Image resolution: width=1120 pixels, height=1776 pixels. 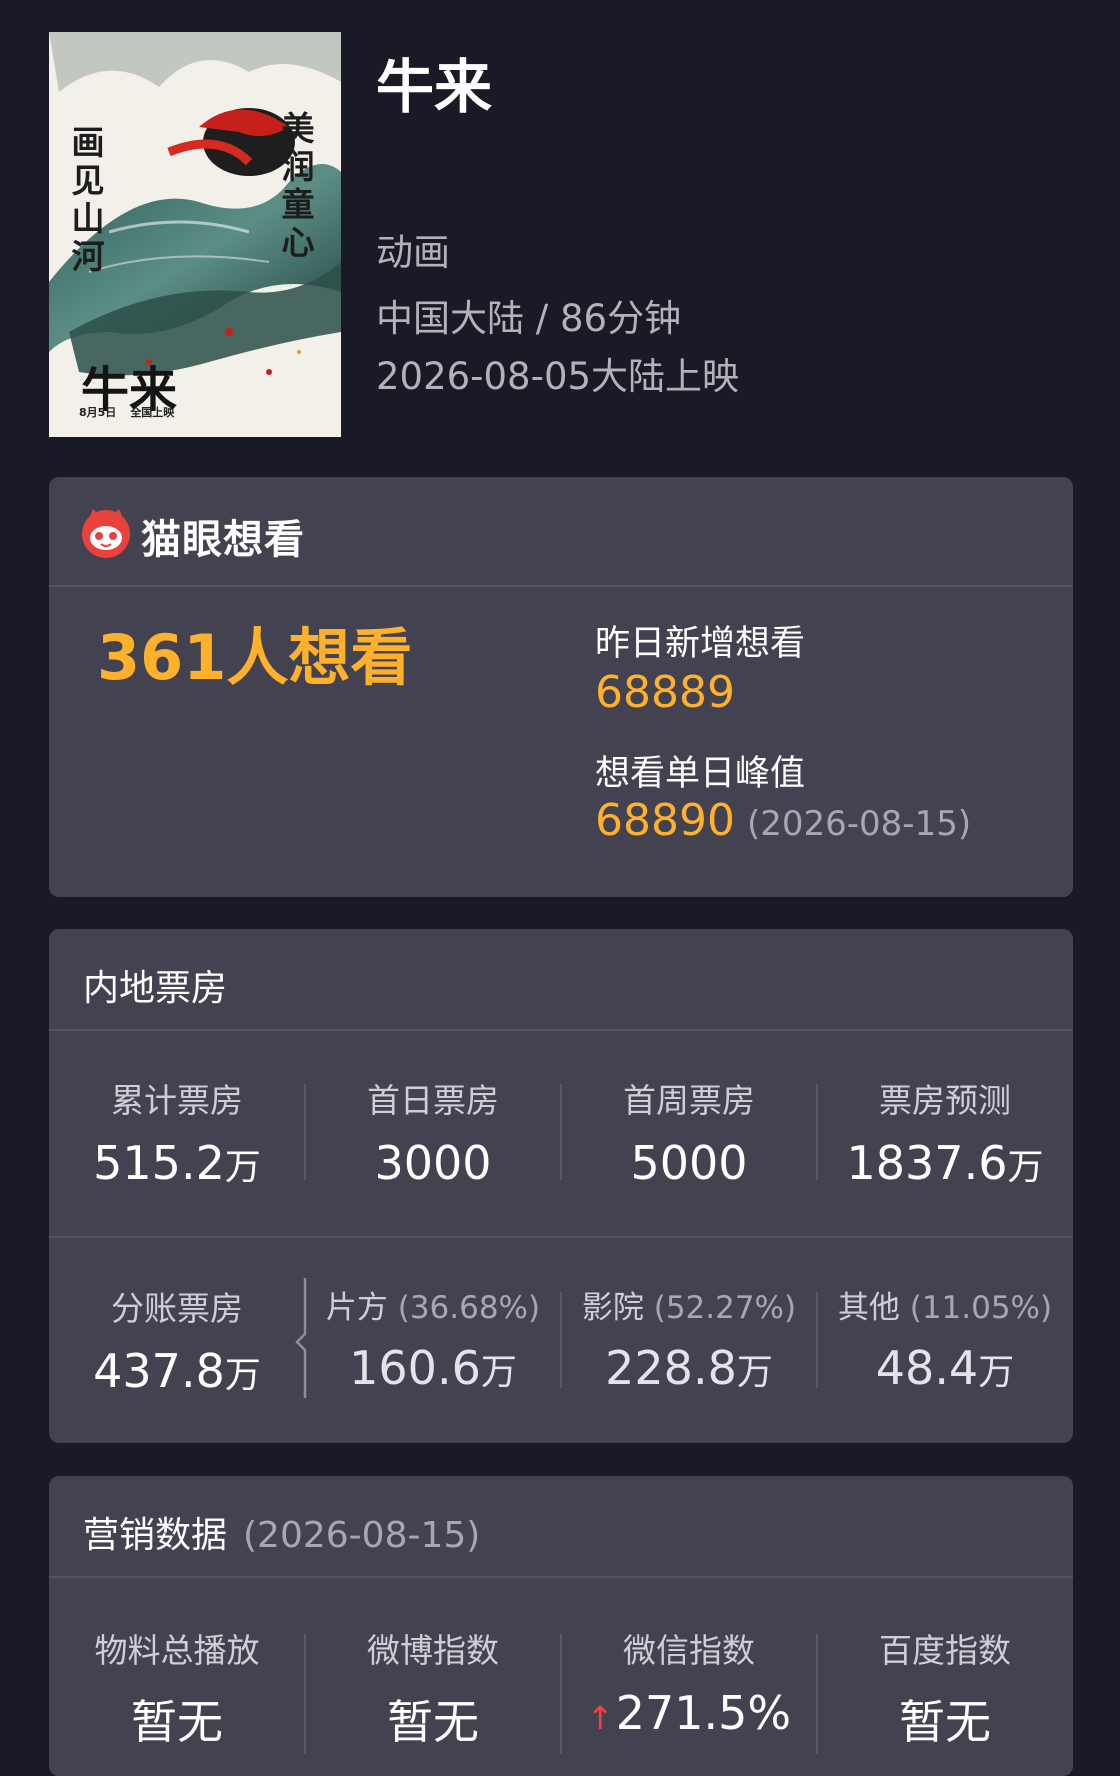 What do you see at coordinates (155, 1535) in the screenshot?
I see `marketing-title: 营销数据` at bounding box center [155, 1535].